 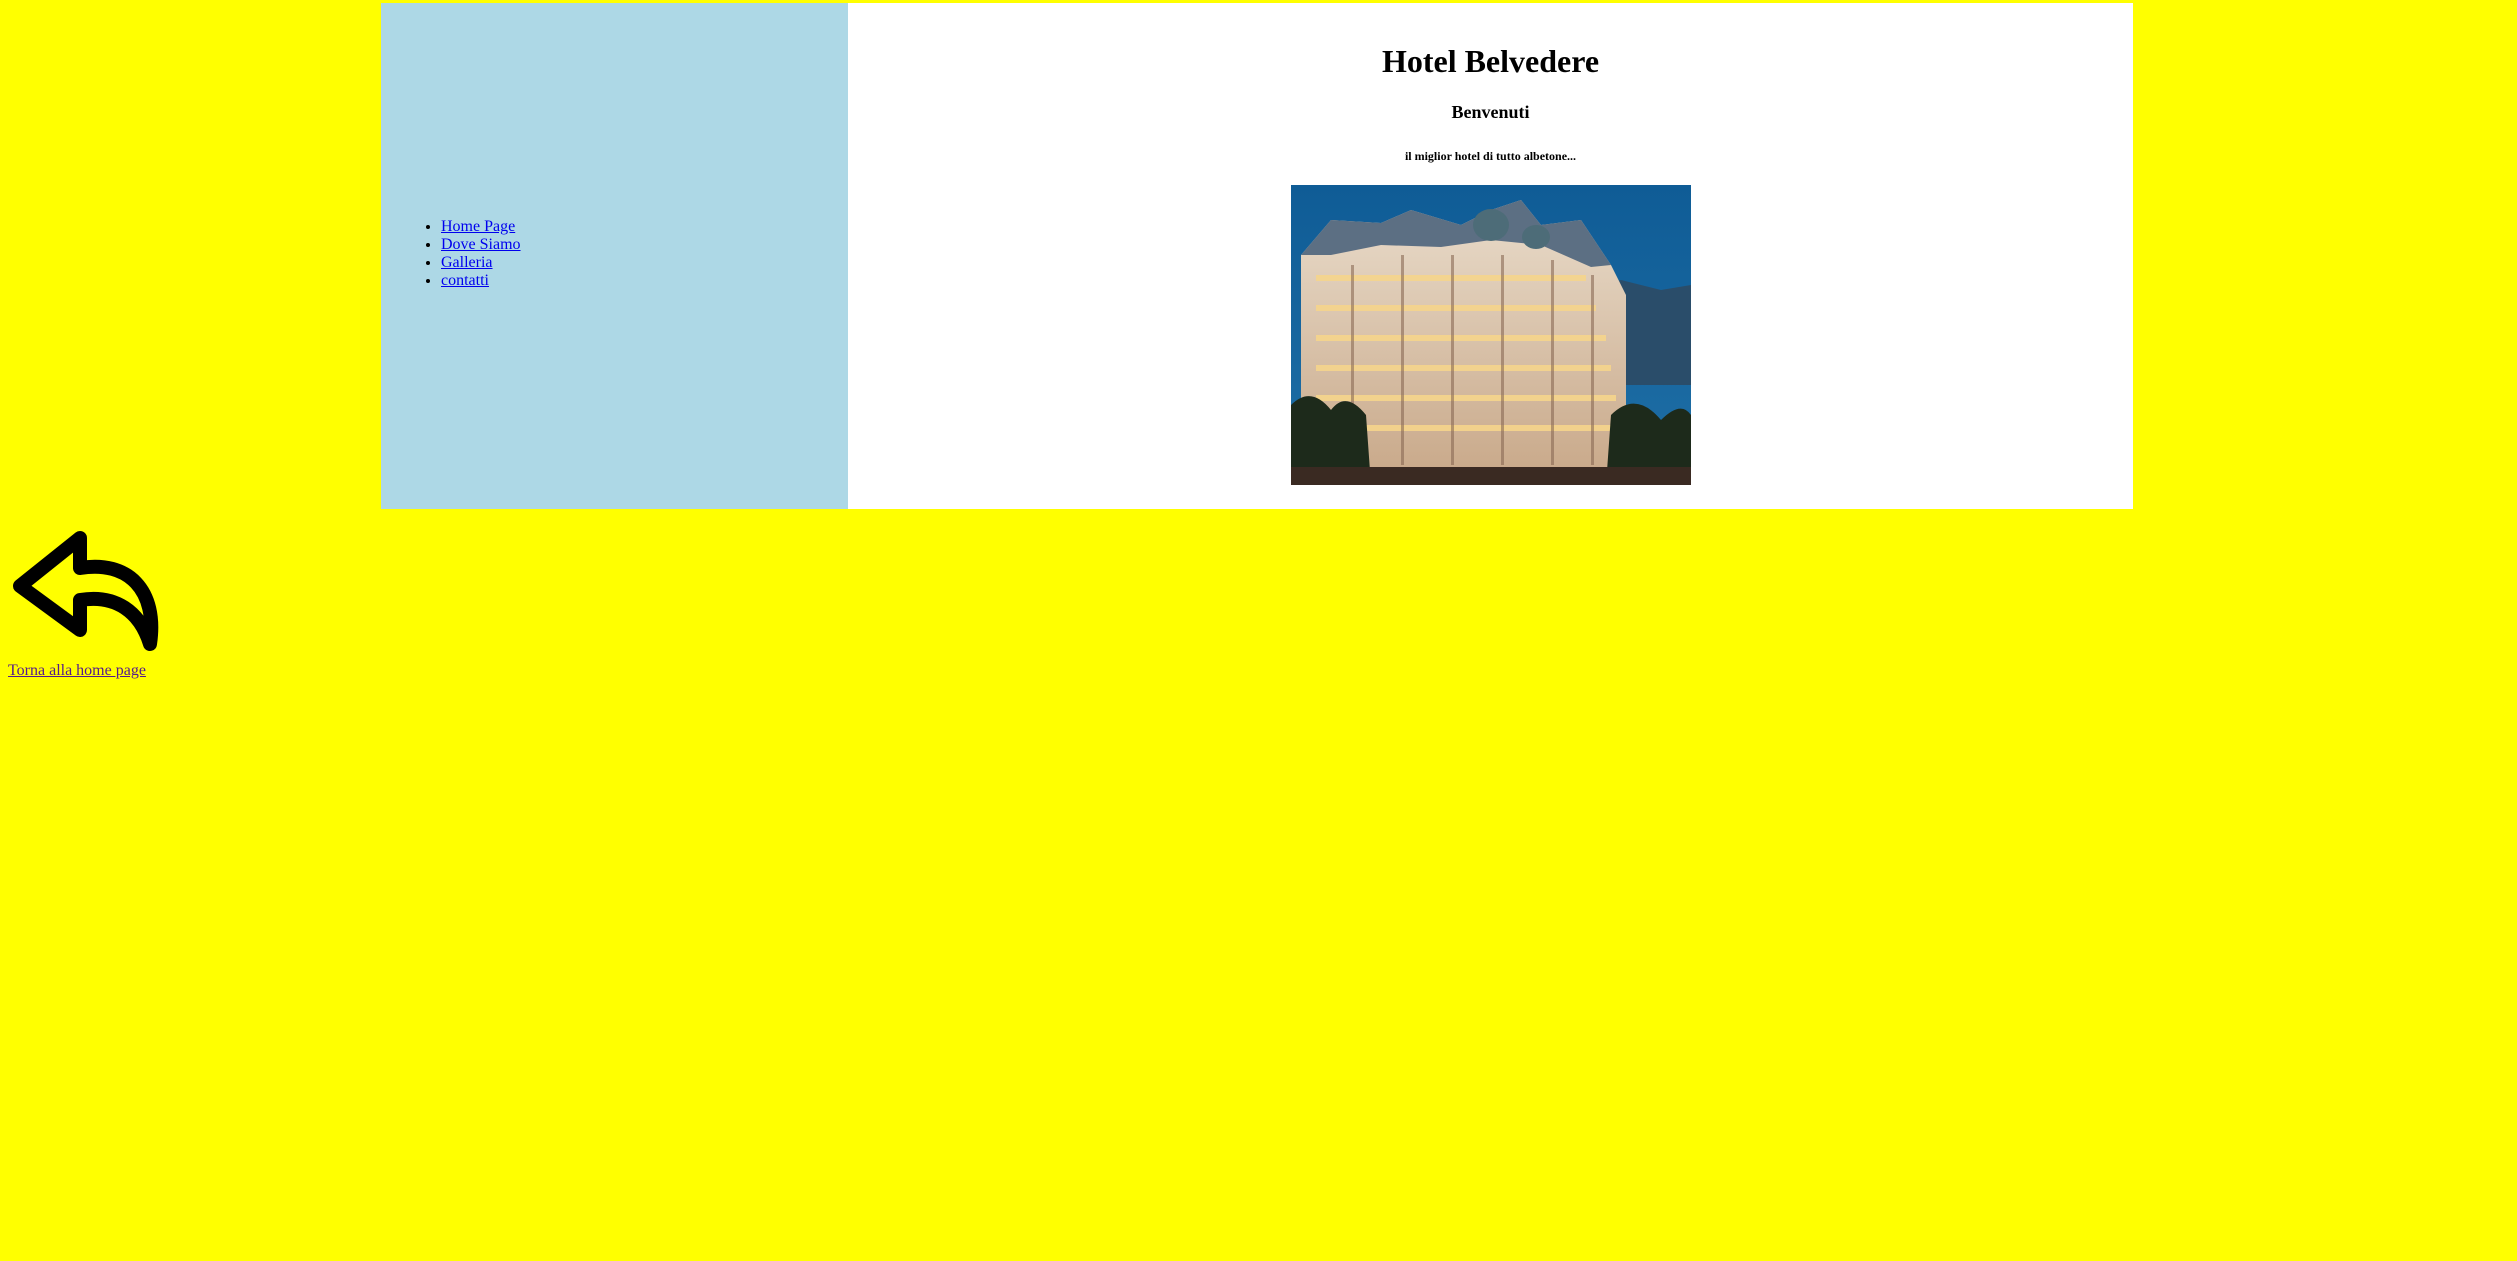 I want to click on back-to-home-link: Torna alla home page, so click(x=88, y=671).